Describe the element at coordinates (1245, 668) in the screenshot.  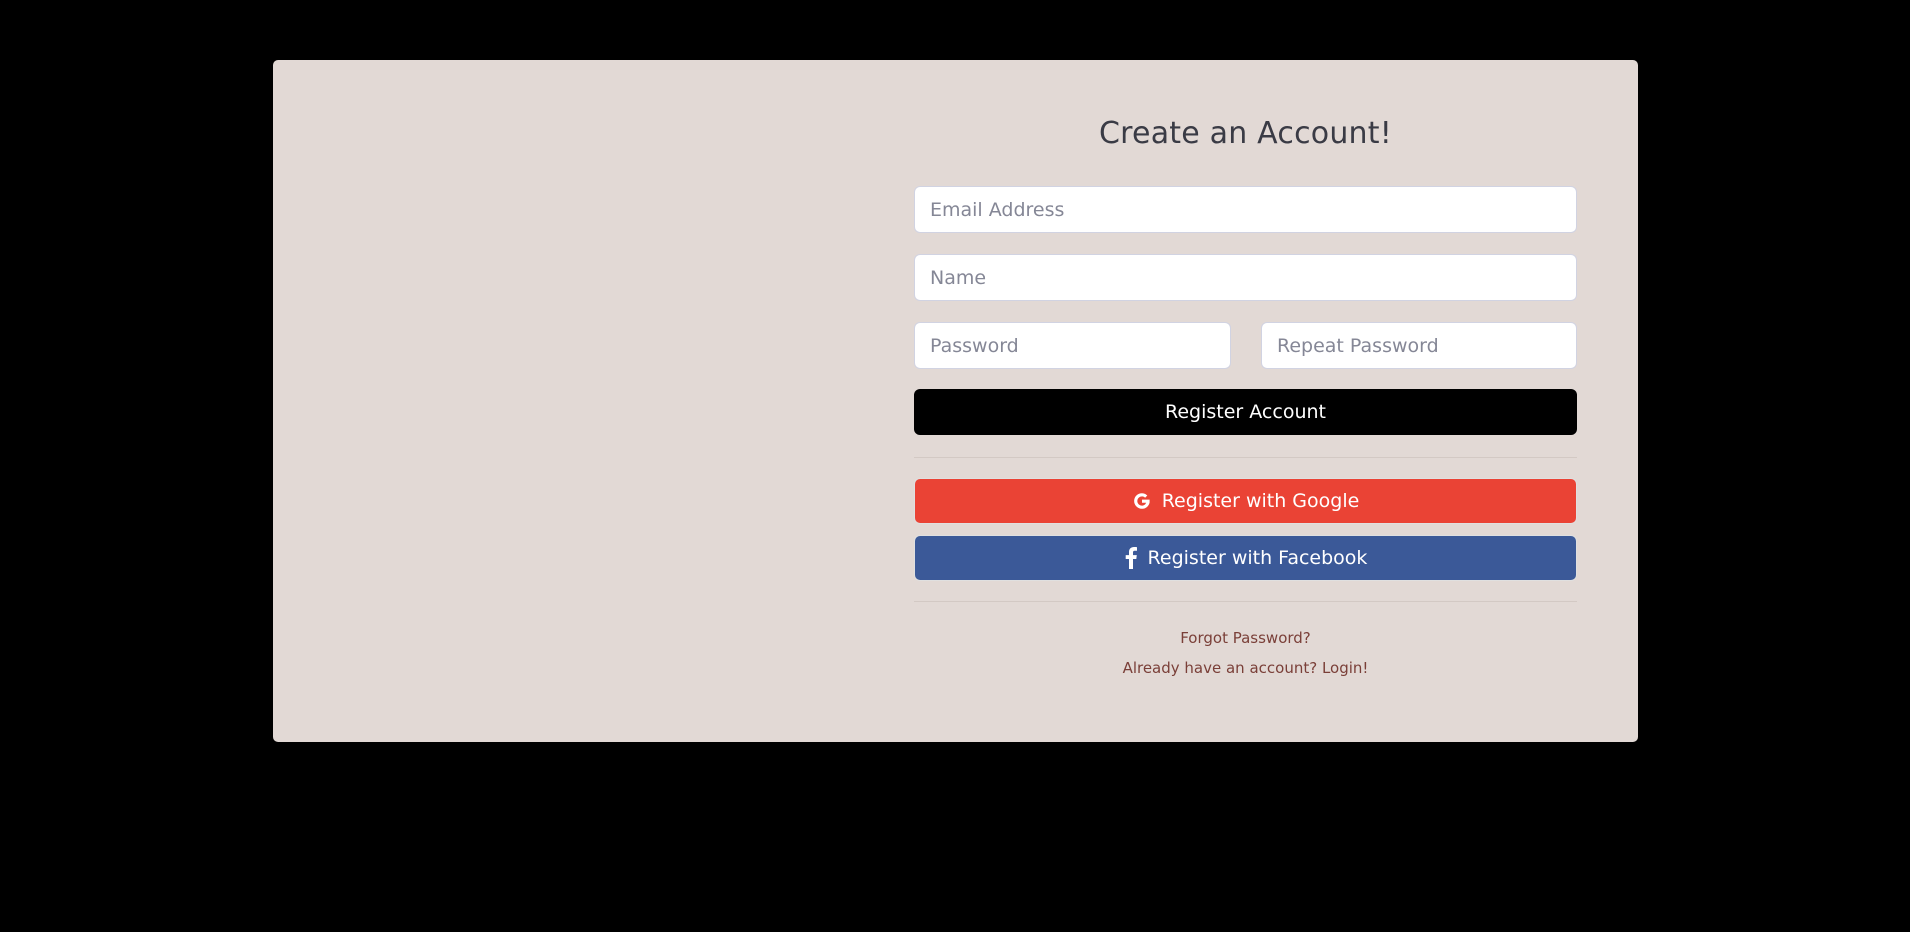
I see `login-link: Already have an account? Login!` at that location.